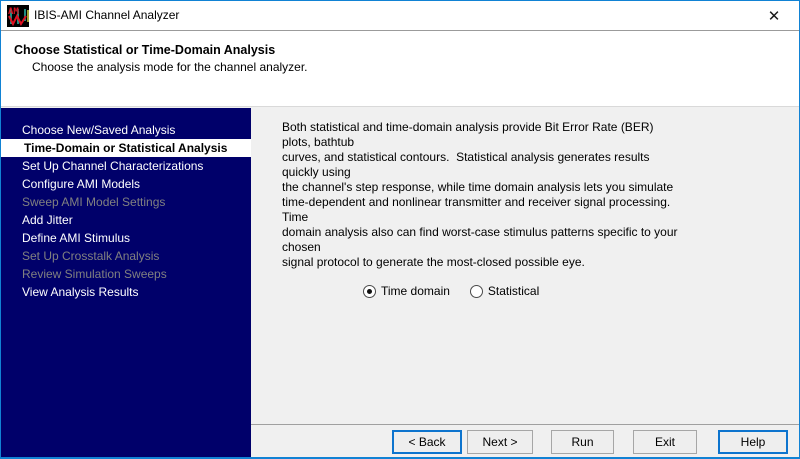 The image size is (800, 459). I want to click on radio-button-statistical-icon, so click(476, 291).